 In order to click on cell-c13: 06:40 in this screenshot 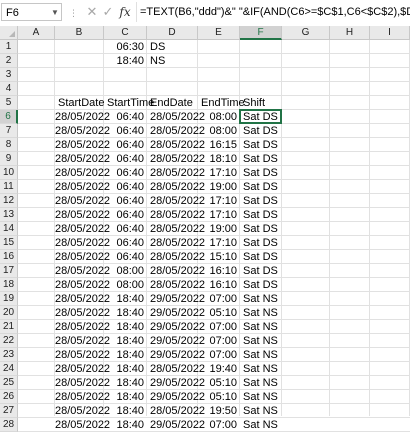, I will do `click(125, 215)`.